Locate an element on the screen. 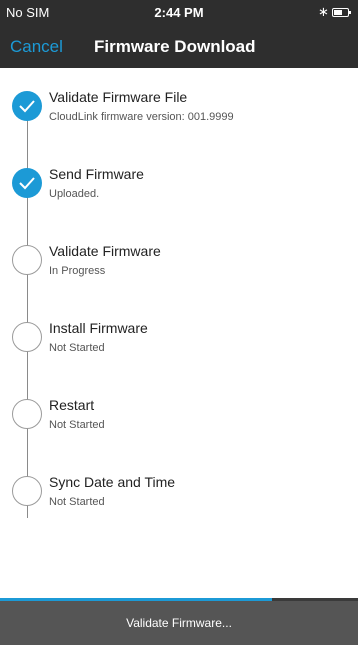 Image resolution: width=358 pixels, height=645 pixels. step-validate-firmware: Validate Firmware In Progress is located at coordinates (179, 272).